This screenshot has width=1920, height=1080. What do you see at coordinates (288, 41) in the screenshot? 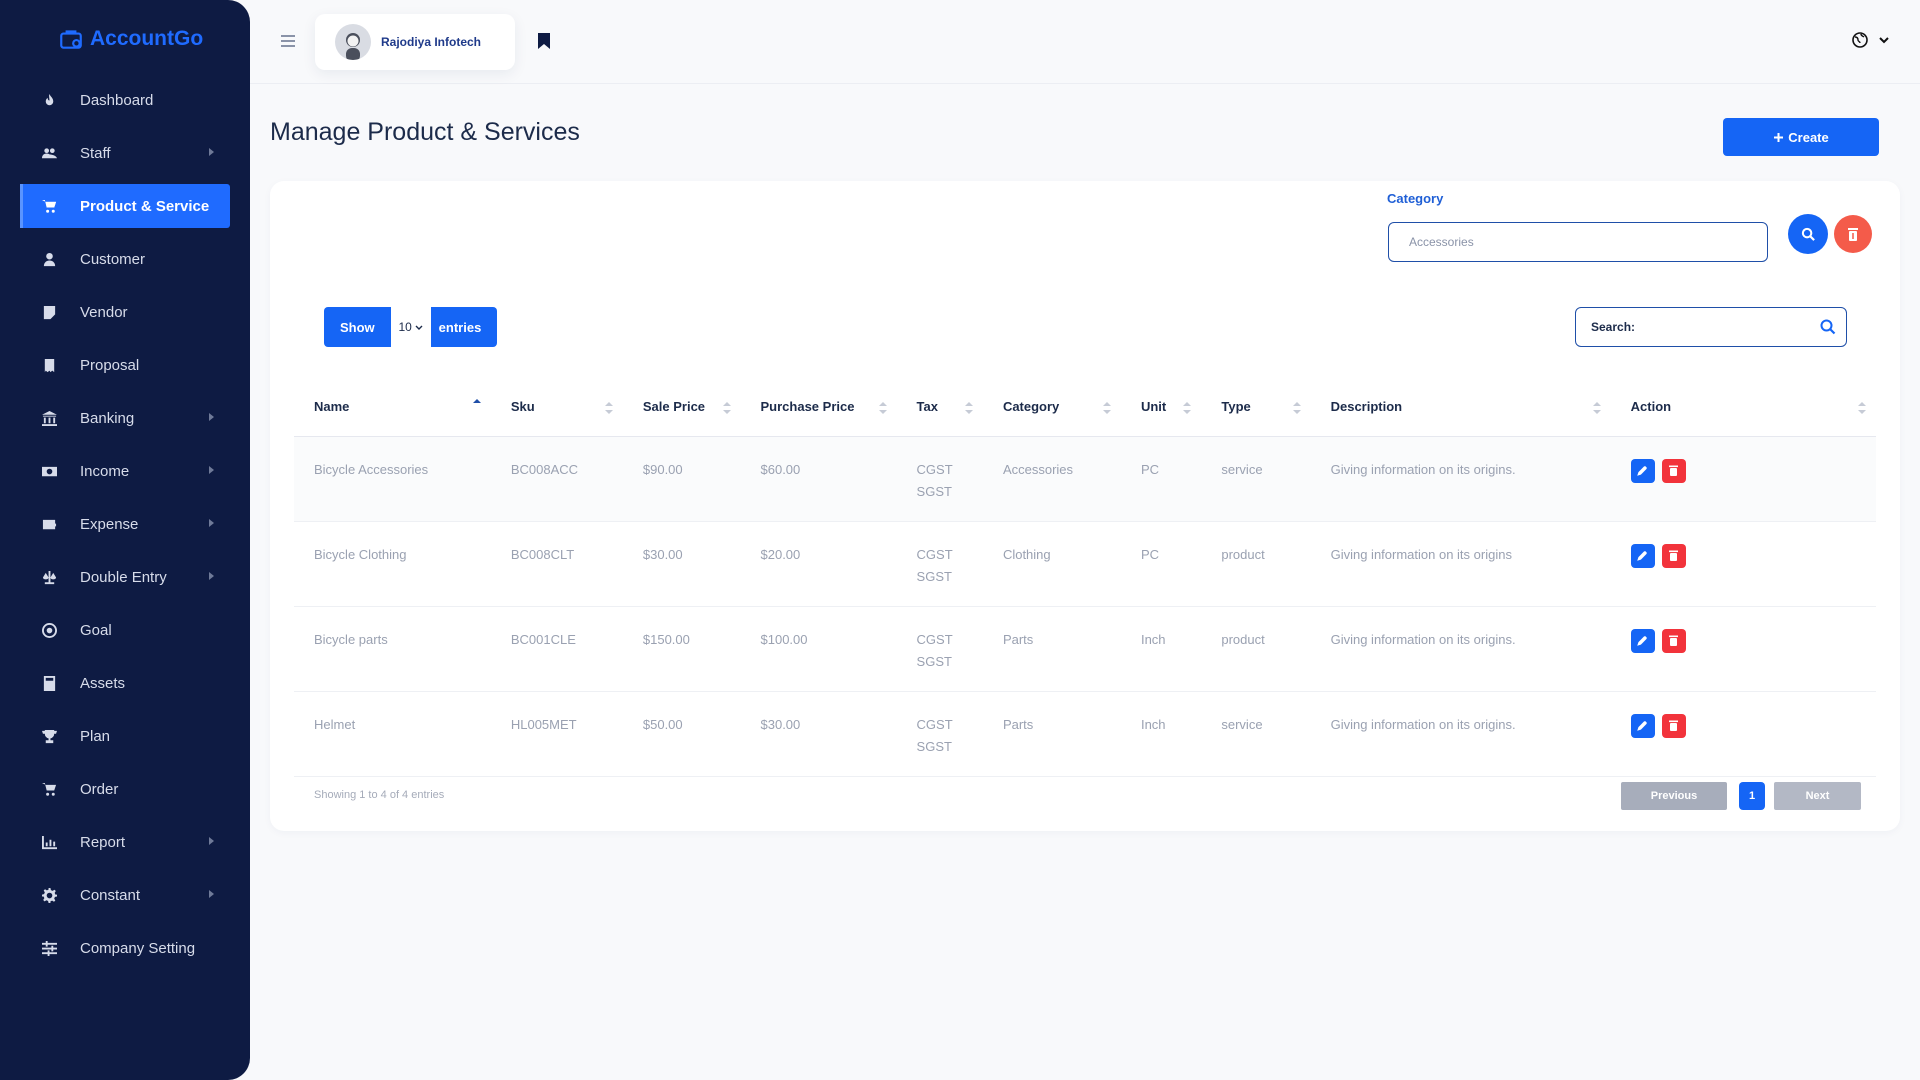
I see `menu-toggle-icon` at bounding box center [288, 41].